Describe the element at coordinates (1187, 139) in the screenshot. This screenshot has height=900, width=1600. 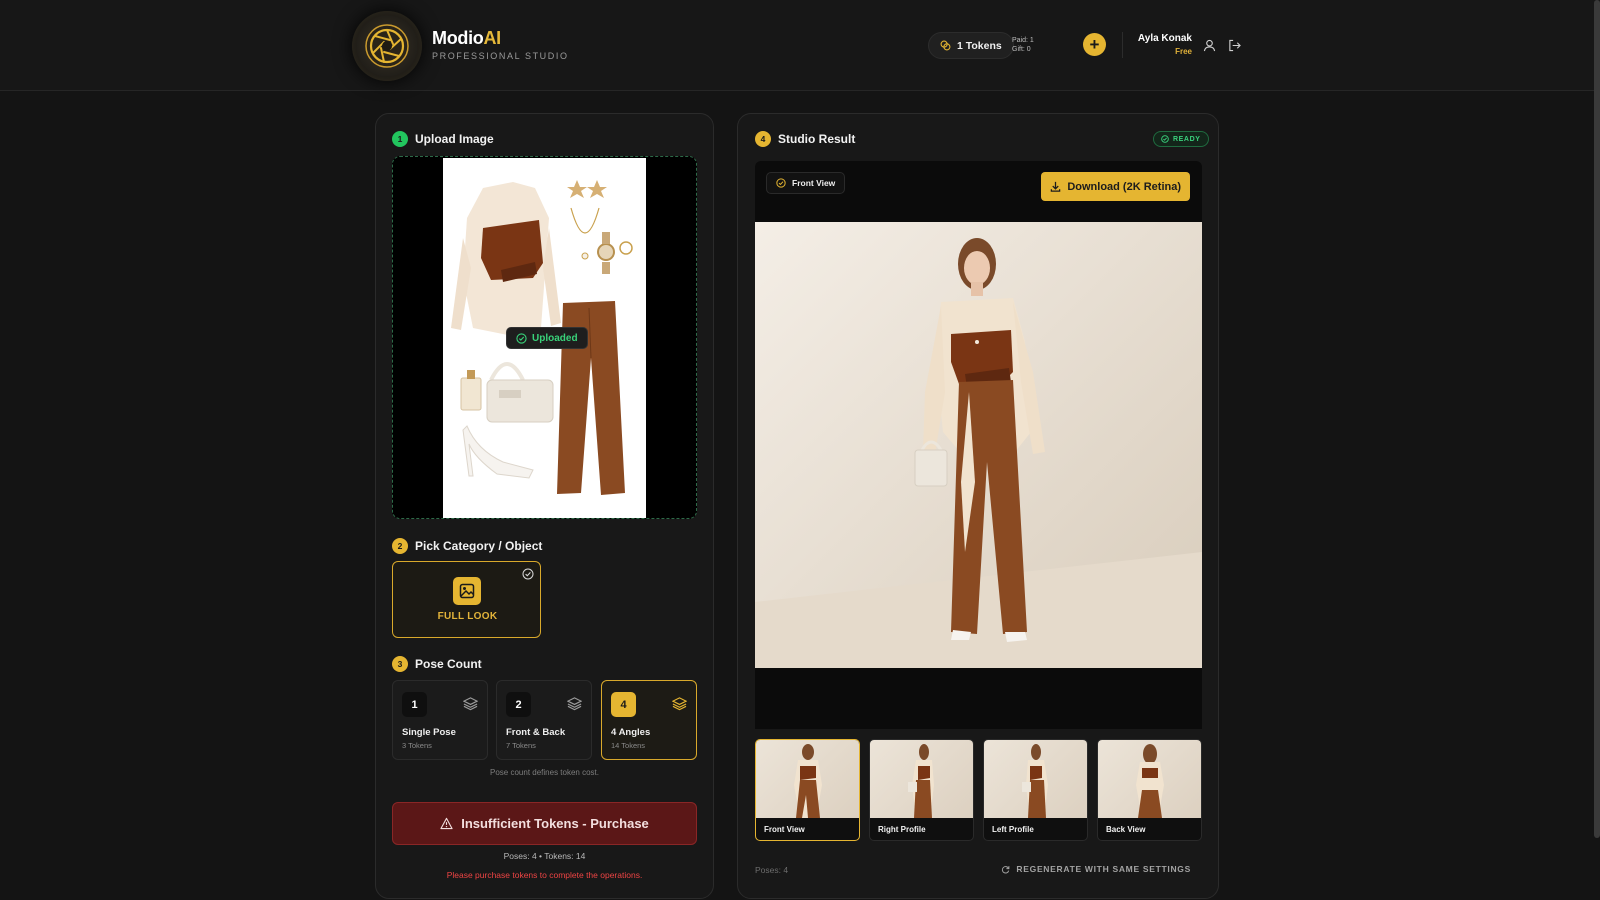
I see `status-label: READY` at that location.